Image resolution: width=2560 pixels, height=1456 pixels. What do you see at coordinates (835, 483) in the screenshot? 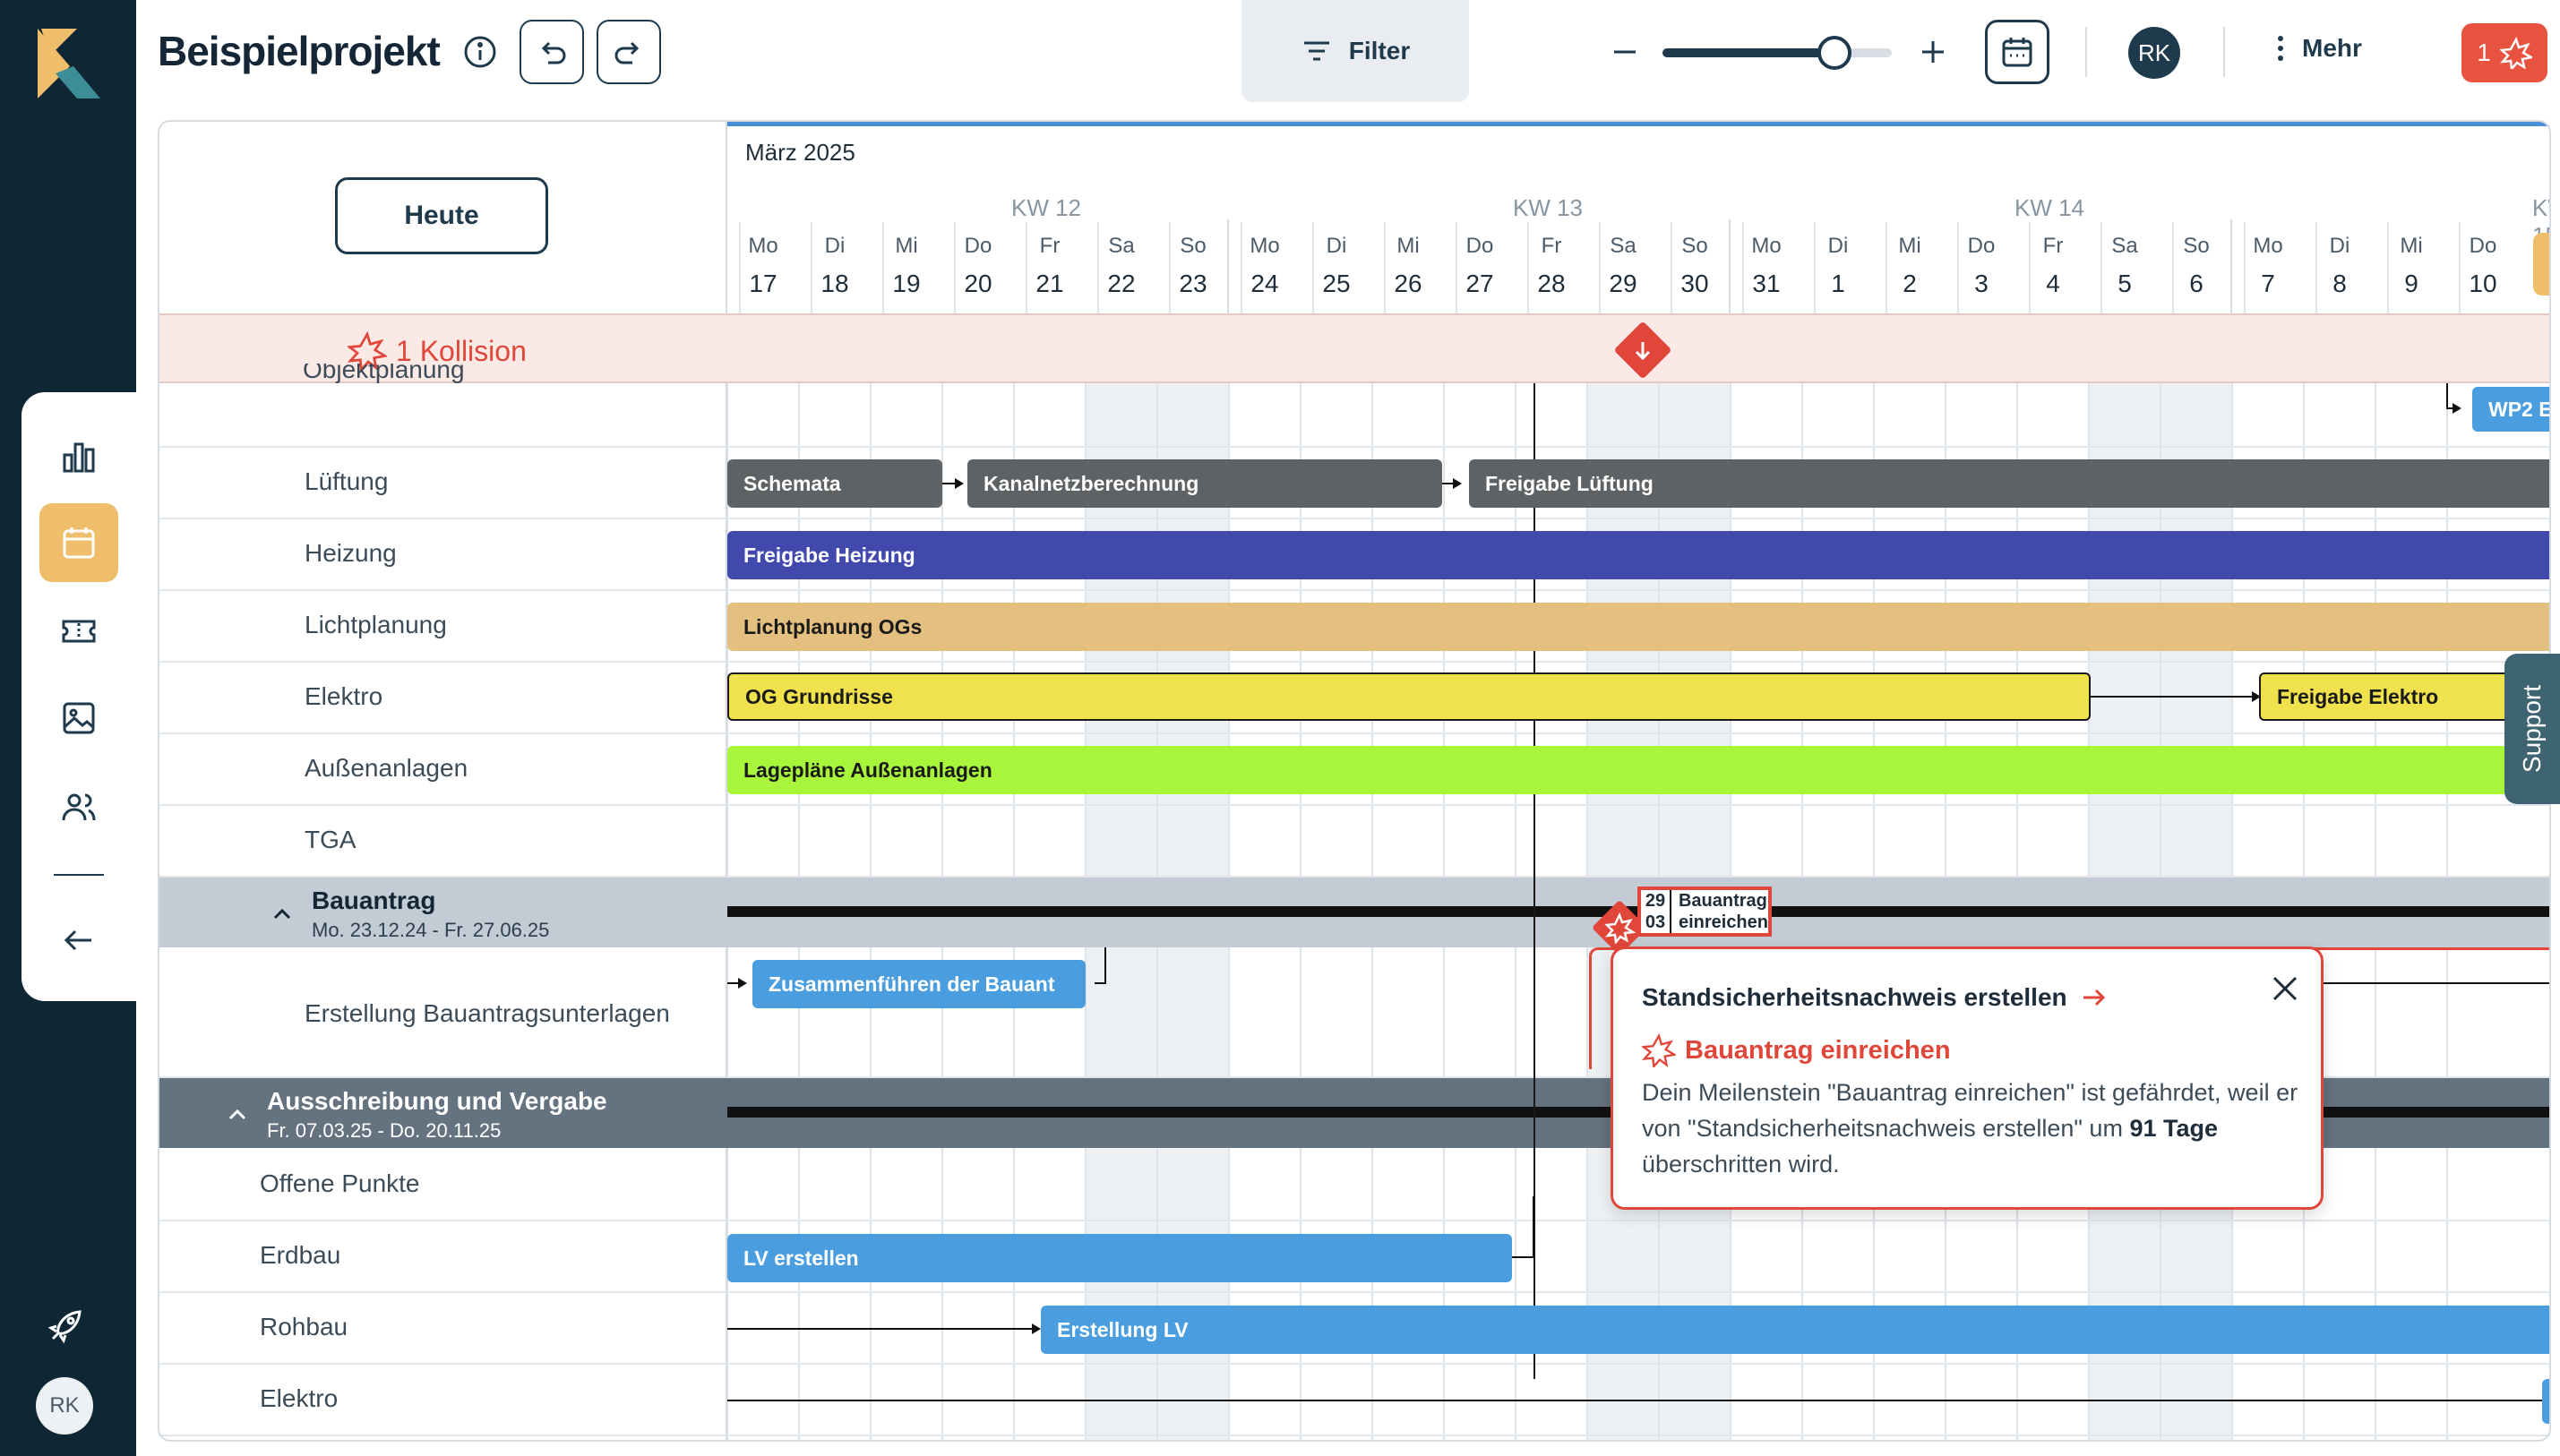
I see `task-bar-schemata: Schemata` at bounding box center [835, 483].